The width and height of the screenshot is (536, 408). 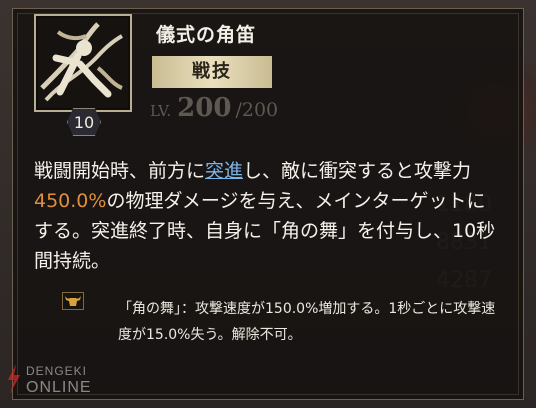 I want to click on description-text: し、敵に衝突すると攻撃力, so click(x=357, y=171).